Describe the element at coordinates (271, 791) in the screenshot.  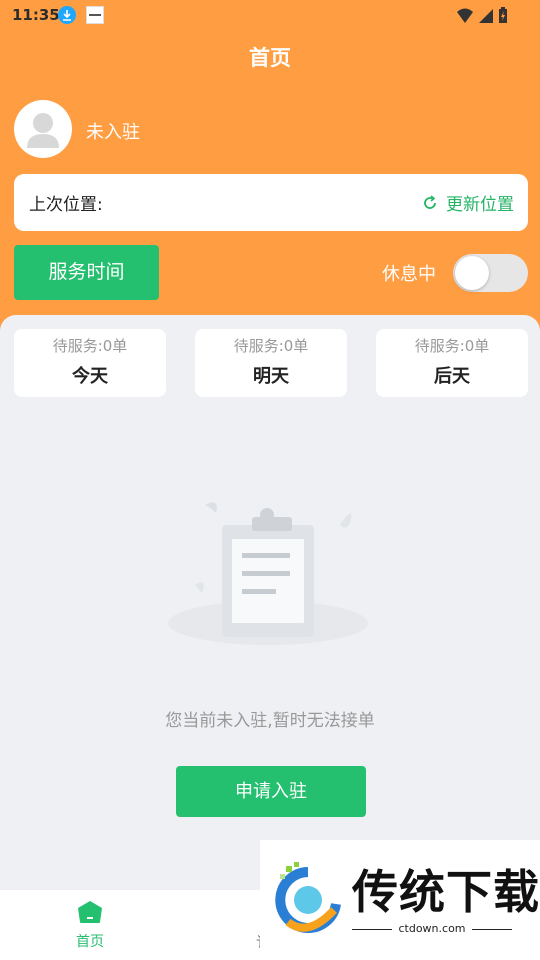
I see `apply-join-button: 申请入驻` at that location.